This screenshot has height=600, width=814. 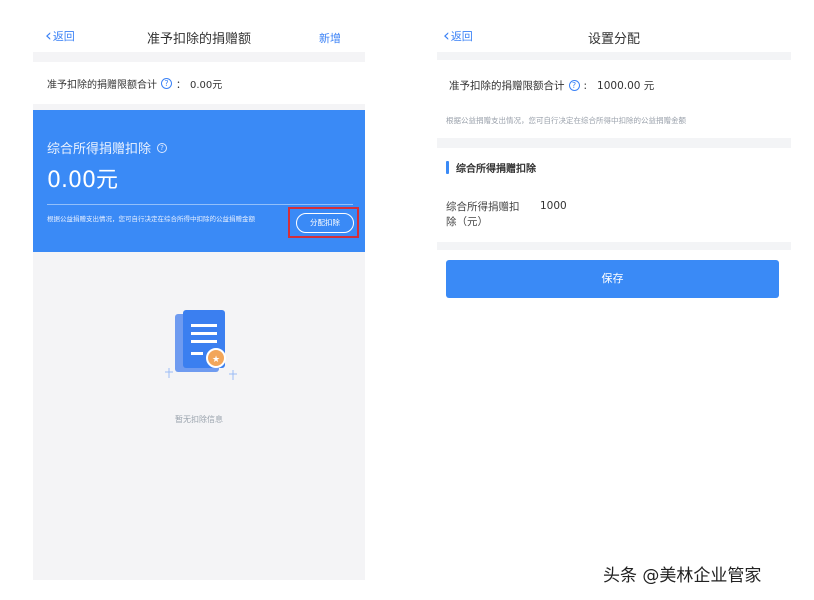 I want to click on card-title: 综合所得捐赠扣除 ?, so click(x=107, y=147).